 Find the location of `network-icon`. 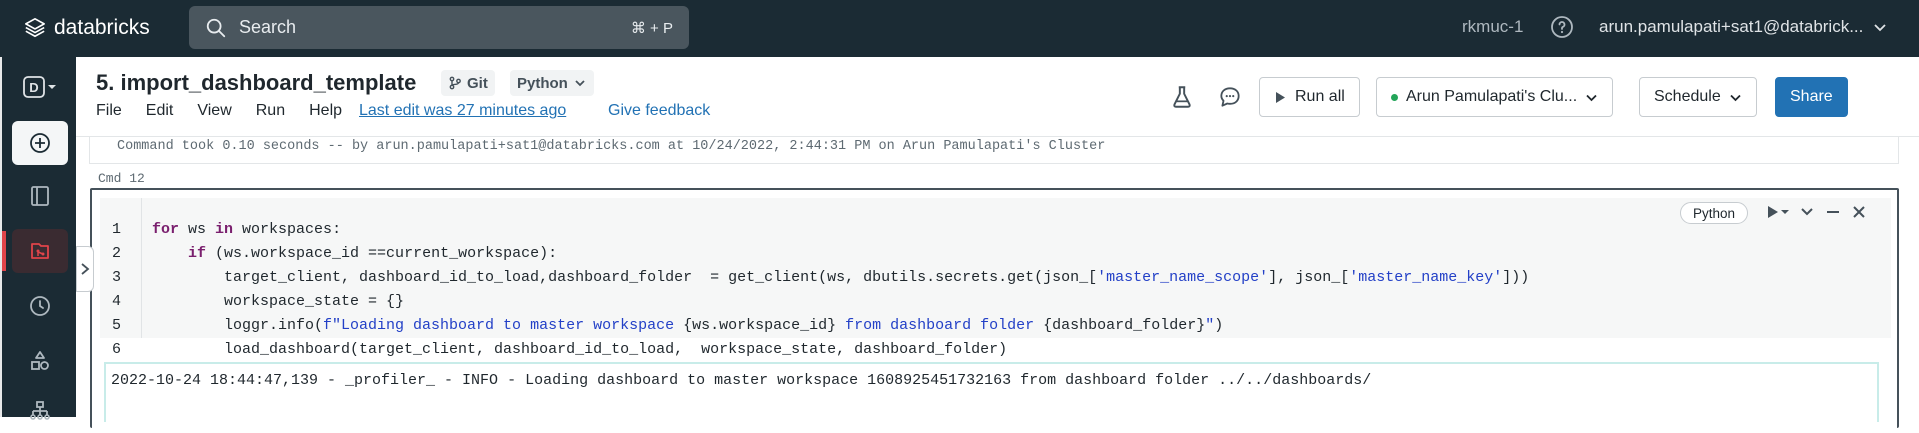

network-icon is located at coordinates (40, 410).